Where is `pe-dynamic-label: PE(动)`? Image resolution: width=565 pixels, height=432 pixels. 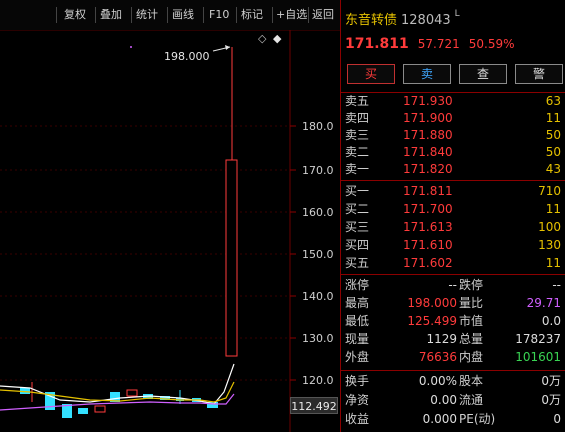
pe-dynamic-label: PE(动) is located at coordinates (477, 419).